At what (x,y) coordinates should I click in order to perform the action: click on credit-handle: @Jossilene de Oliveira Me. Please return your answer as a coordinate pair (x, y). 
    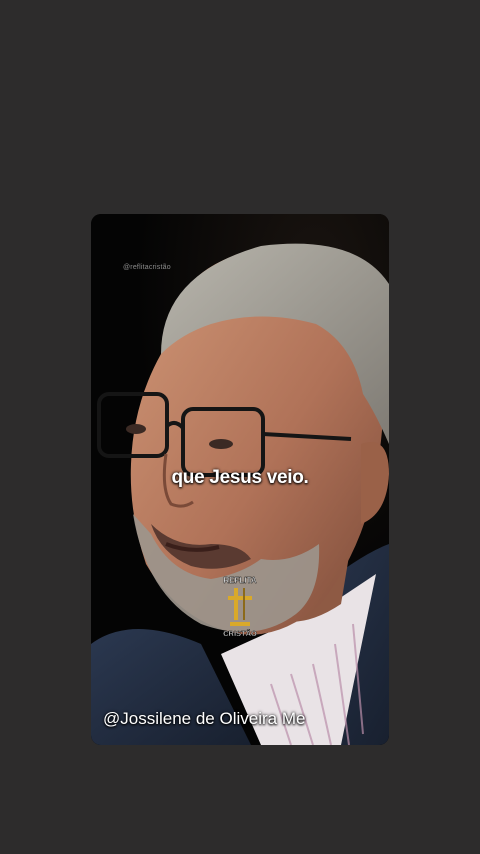
    Looking at the image, I should click on (204, 718).